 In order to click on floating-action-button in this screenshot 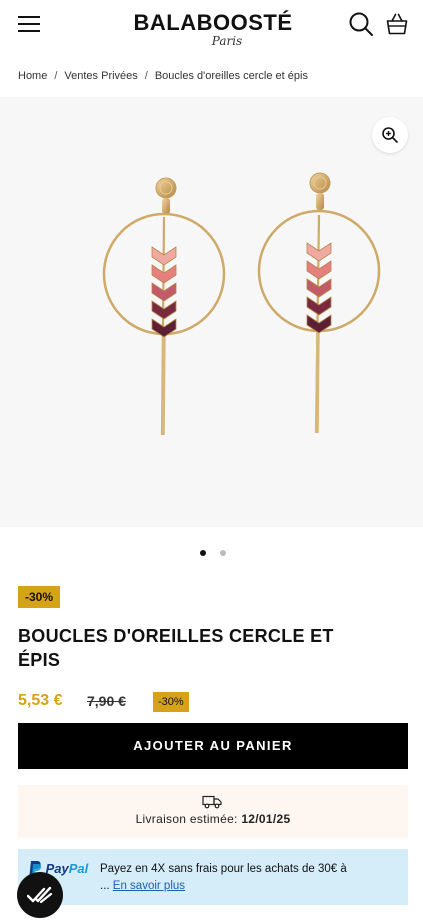, I will do `click(40, 895)`.